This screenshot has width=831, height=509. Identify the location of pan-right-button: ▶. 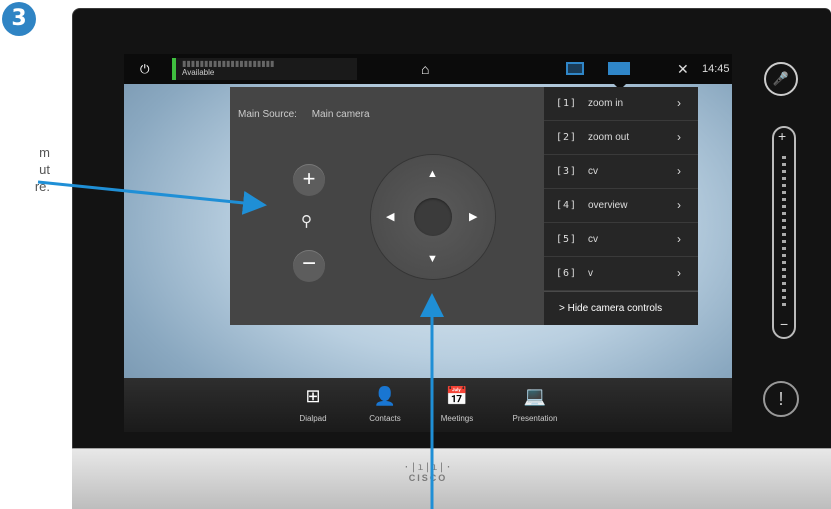
(473, 216).